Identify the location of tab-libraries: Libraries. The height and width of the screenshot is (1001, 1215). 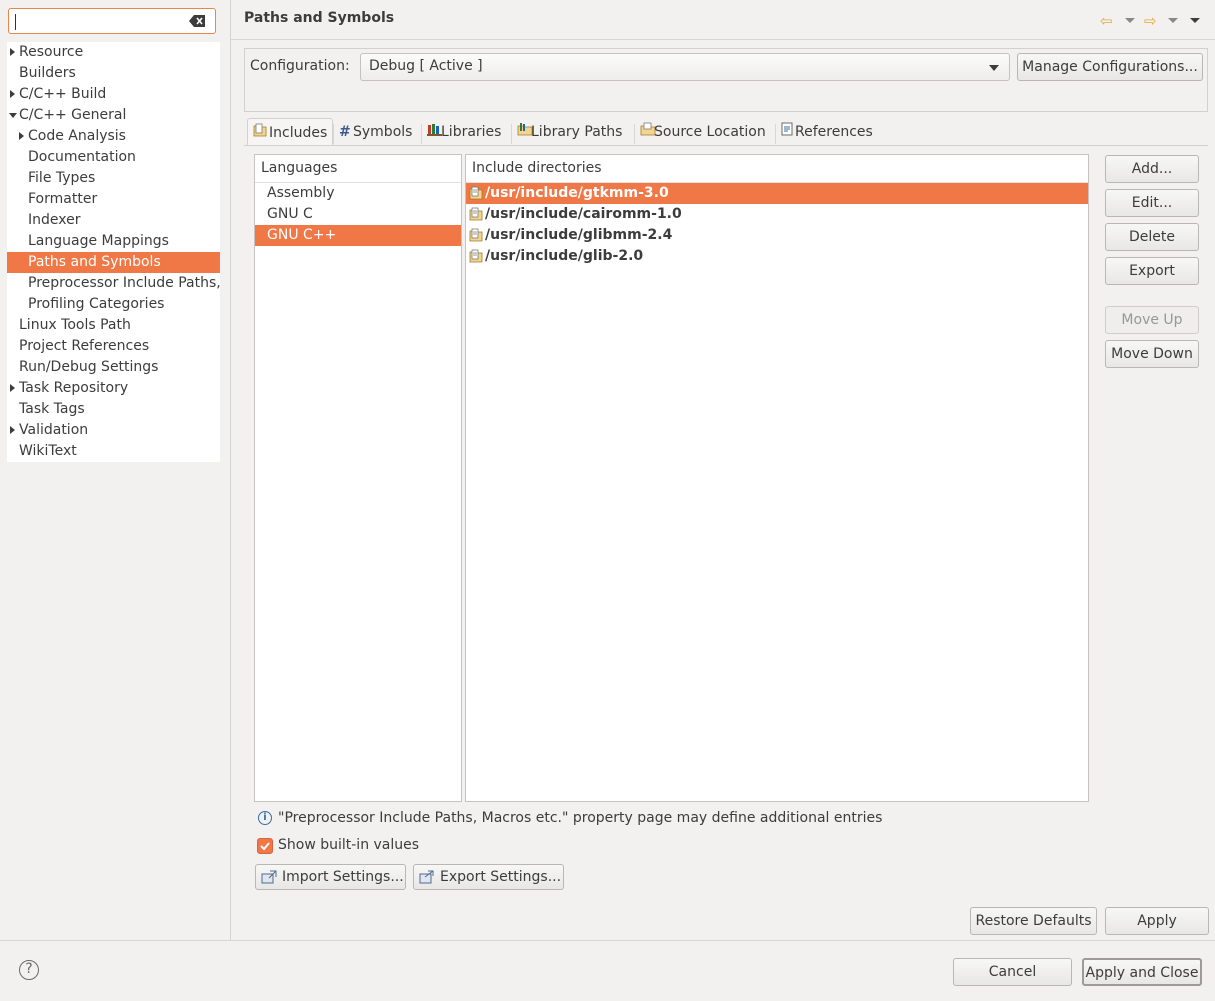
(467, 132).